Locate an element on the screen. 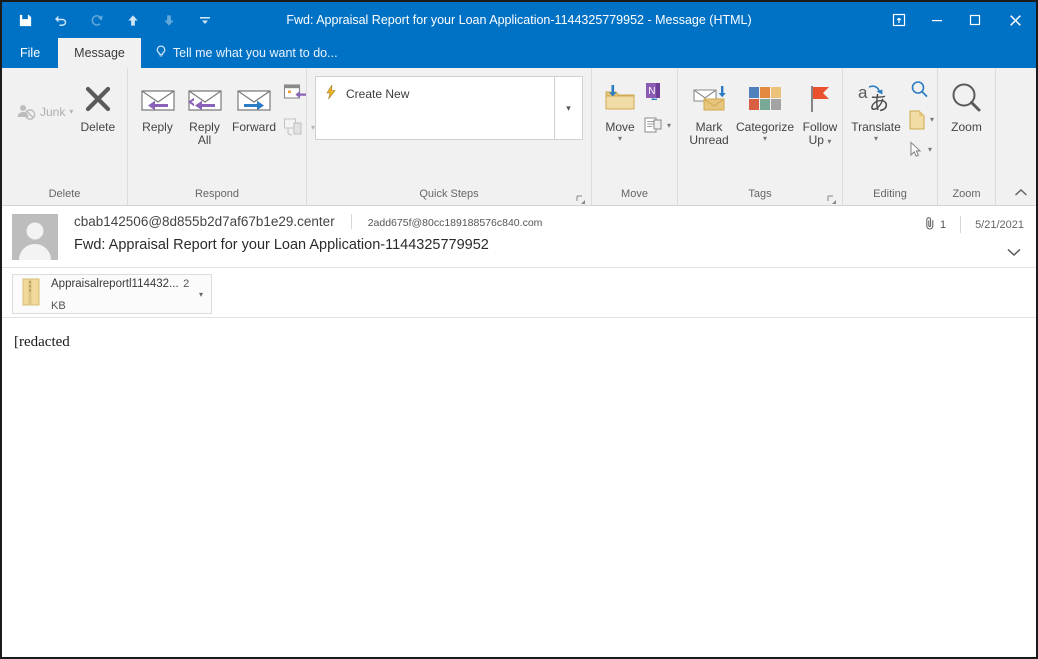  translate-label: Translate is located at coordinates (876, 127).